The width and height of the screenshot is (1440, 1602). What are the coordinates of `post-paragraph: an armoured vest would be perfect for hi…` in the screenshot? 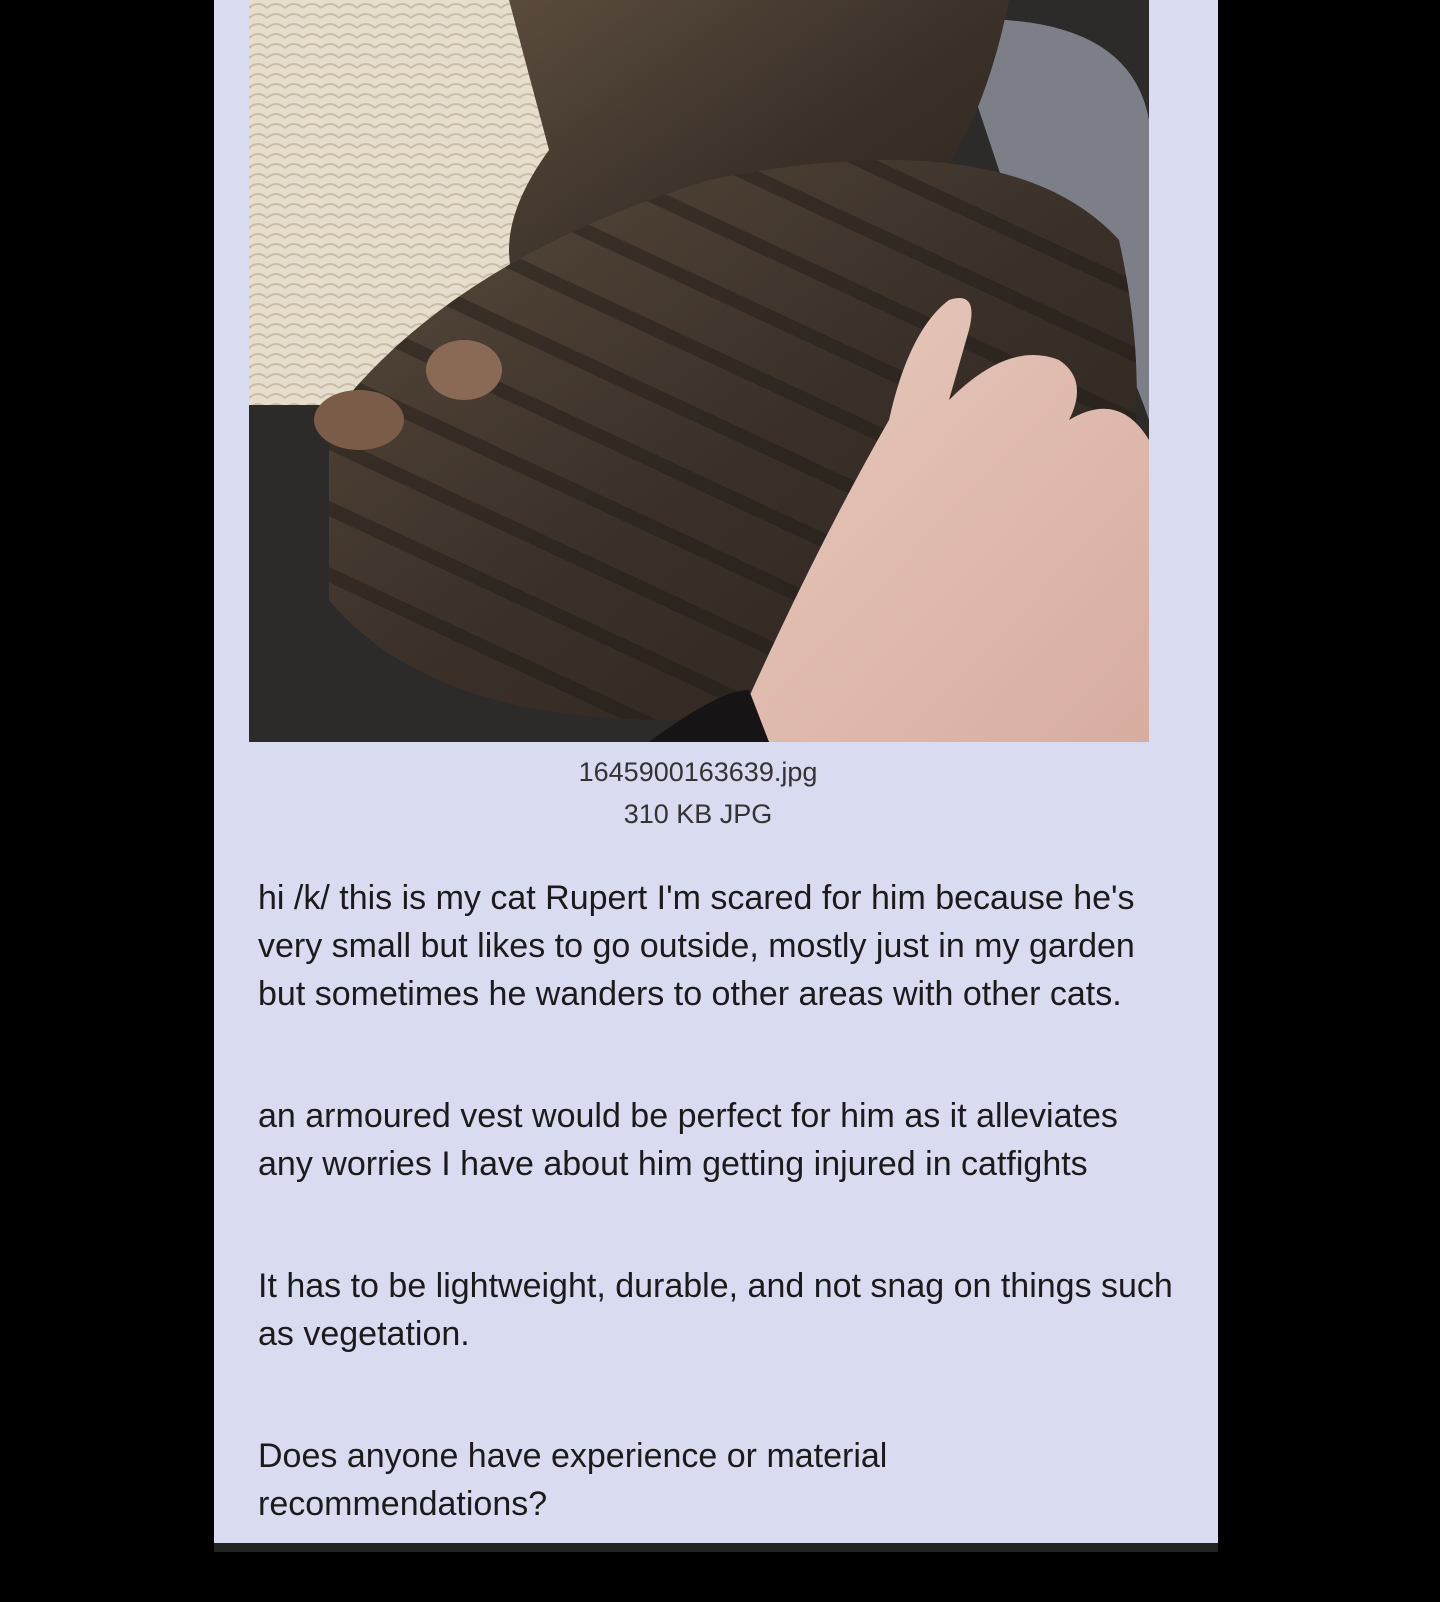 It's located at (688, 1140).